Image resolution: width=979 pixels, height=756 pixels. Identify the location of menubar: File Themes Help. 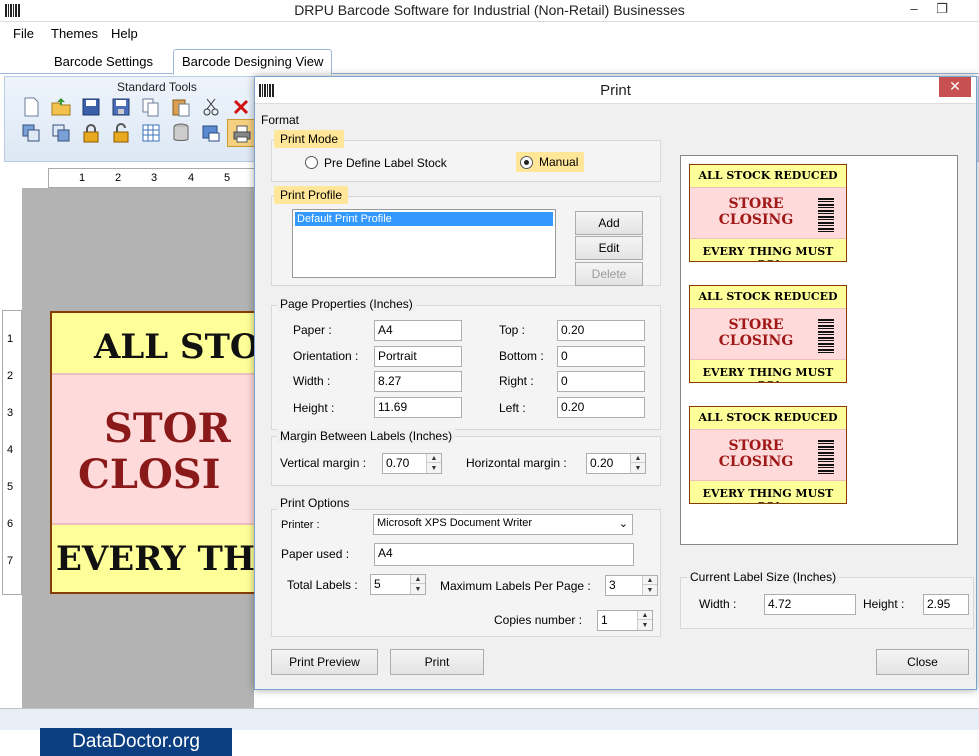
(489, 34).